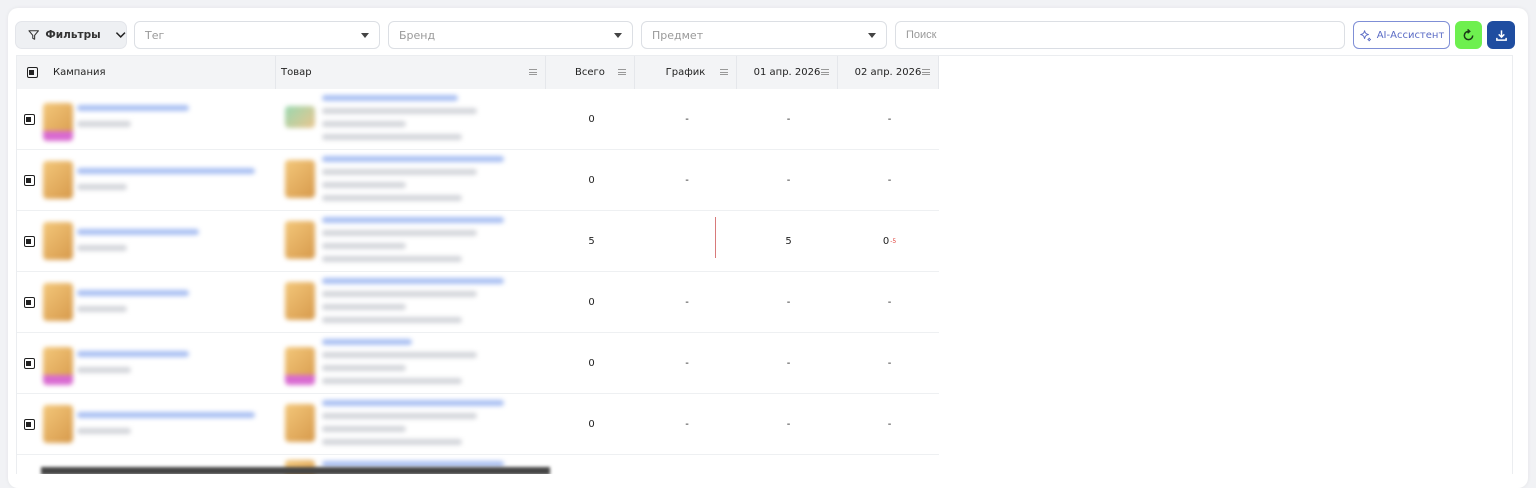 The image size is (1536, 488). I want to click on filters-label: Фильтры, so click(73, 35).